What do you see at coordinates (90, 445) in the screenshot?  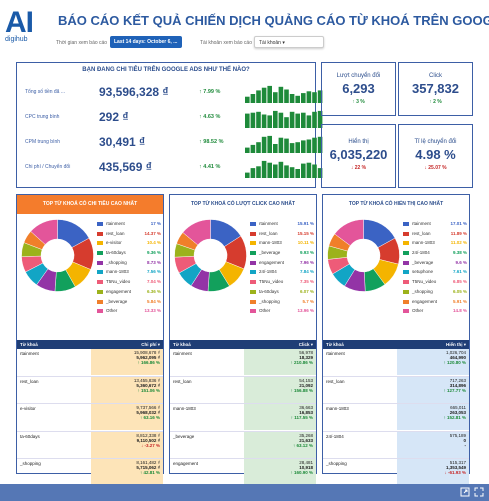 I see `table-row: ta-60days 8,812,338 ₫ 9,110,502 ₫ ↓ -3.27 %` at bounding box center [90, 445].